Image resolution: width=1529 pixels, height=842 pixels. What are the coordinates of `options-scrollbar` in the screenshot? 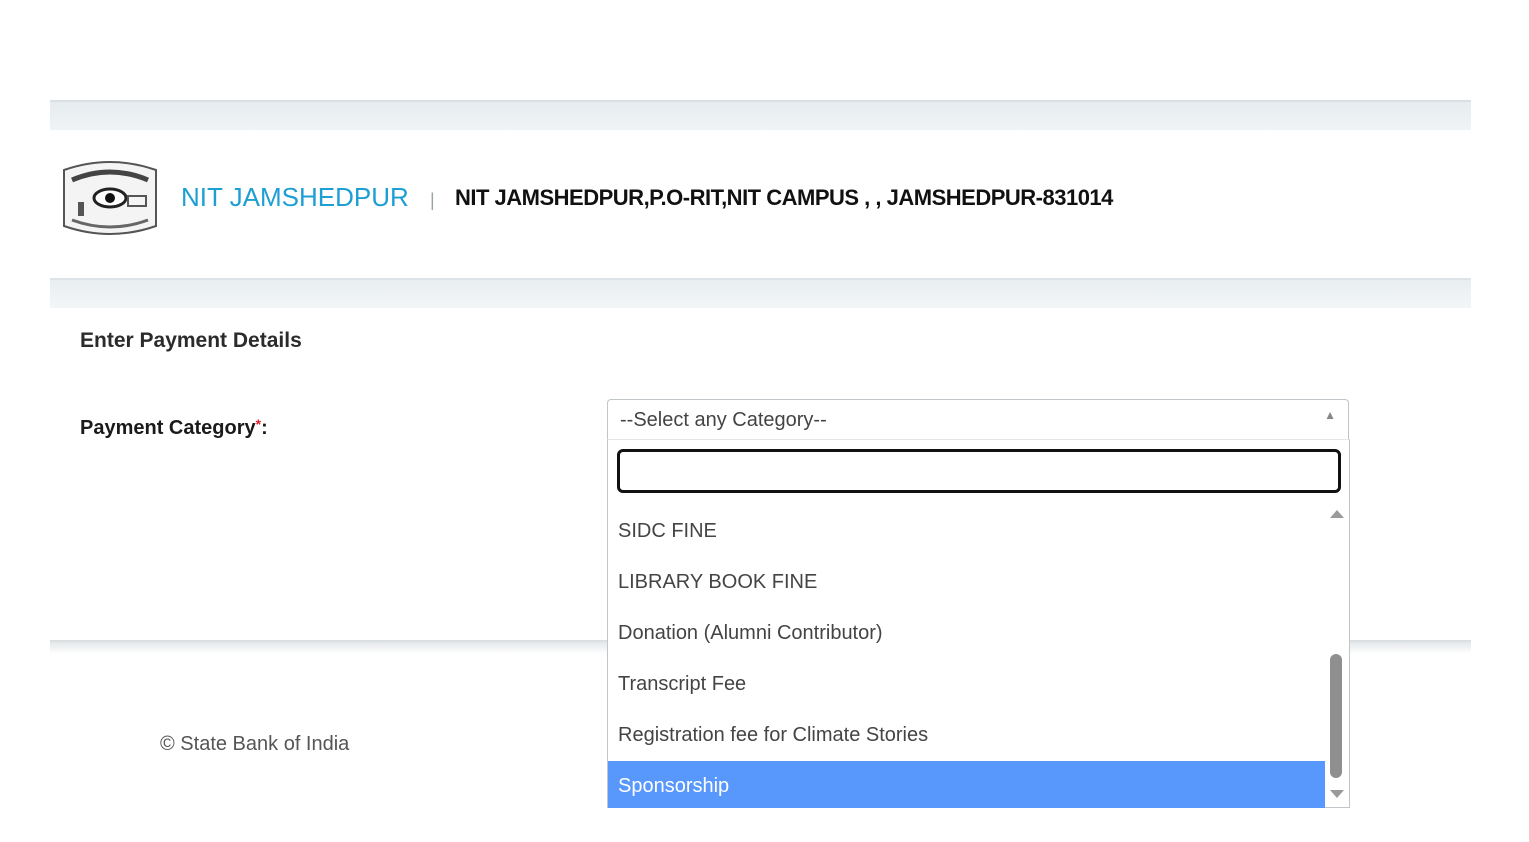 It's located at (1337, 657).